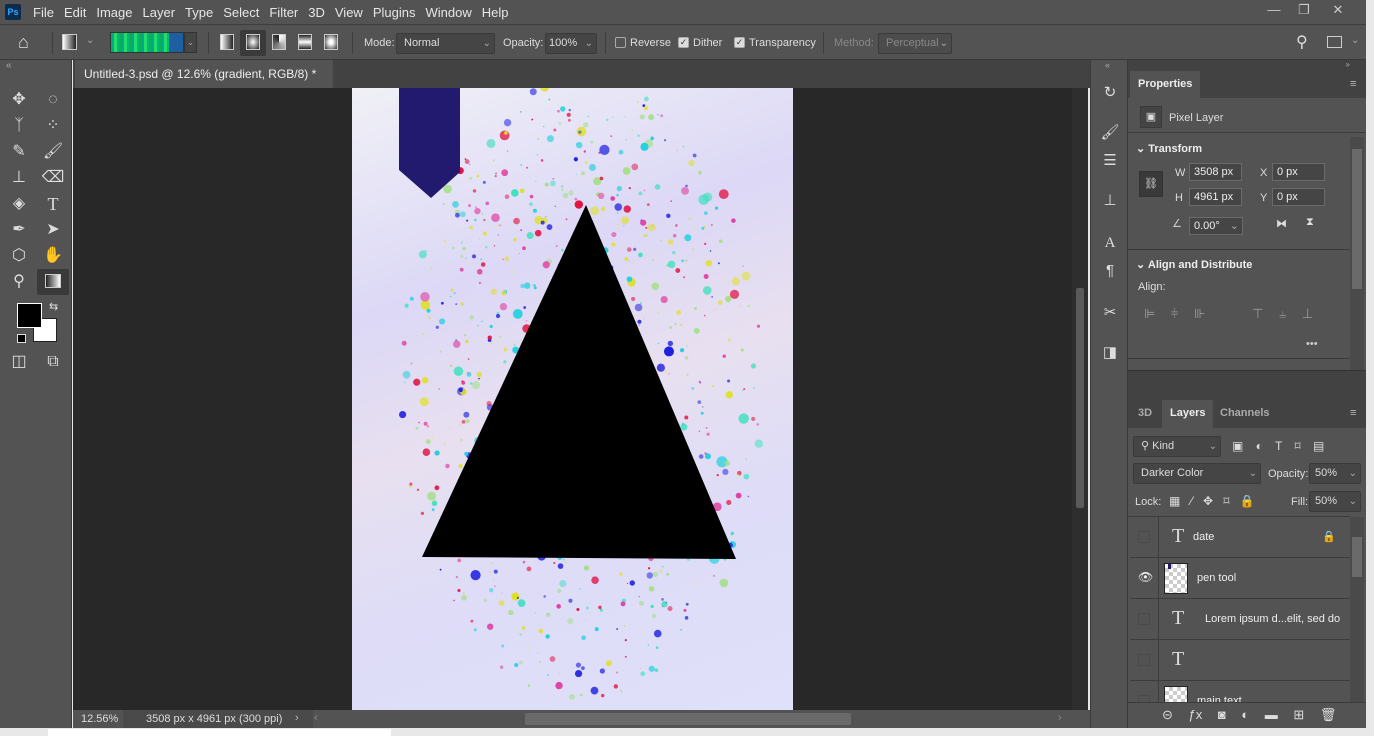 The image size is (1374, 736). I want to click on layer-row: T, so click(1240, 660).